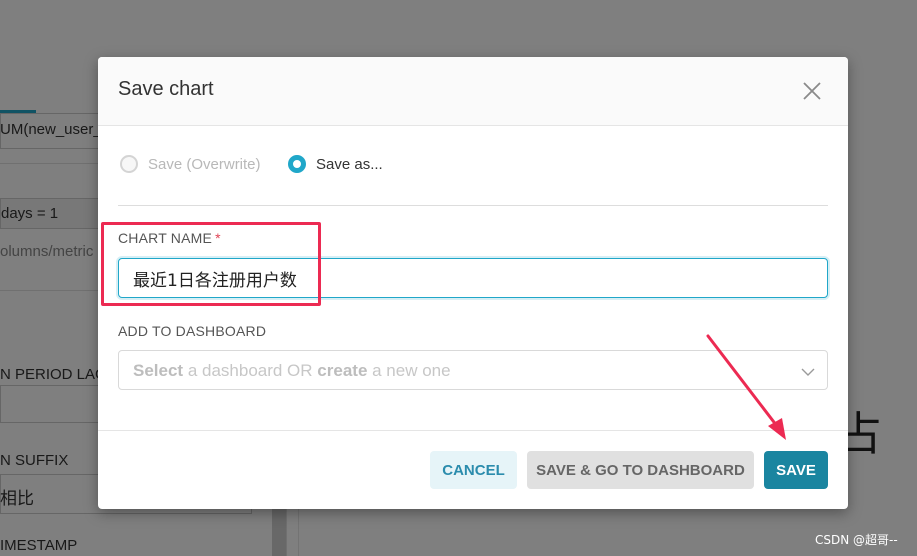 The height and width of the screenshot is (556, 917). What do you see at coordinates (473, 205) in the screenshot?
I see `section-divider` at bounding box center [473, 205].